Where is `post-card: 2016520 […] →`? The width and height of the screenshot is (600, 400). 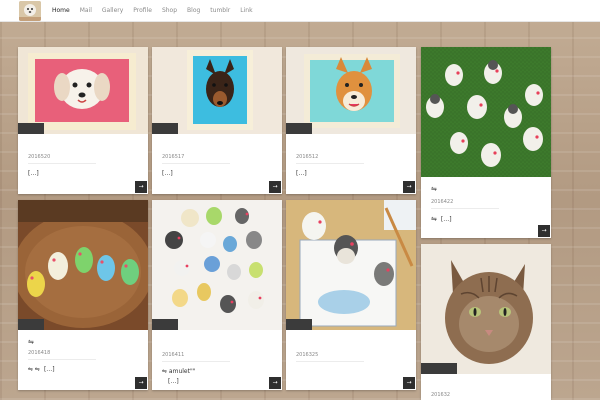
post-card: 2016520 […] → is located at coordinates (83, 120).